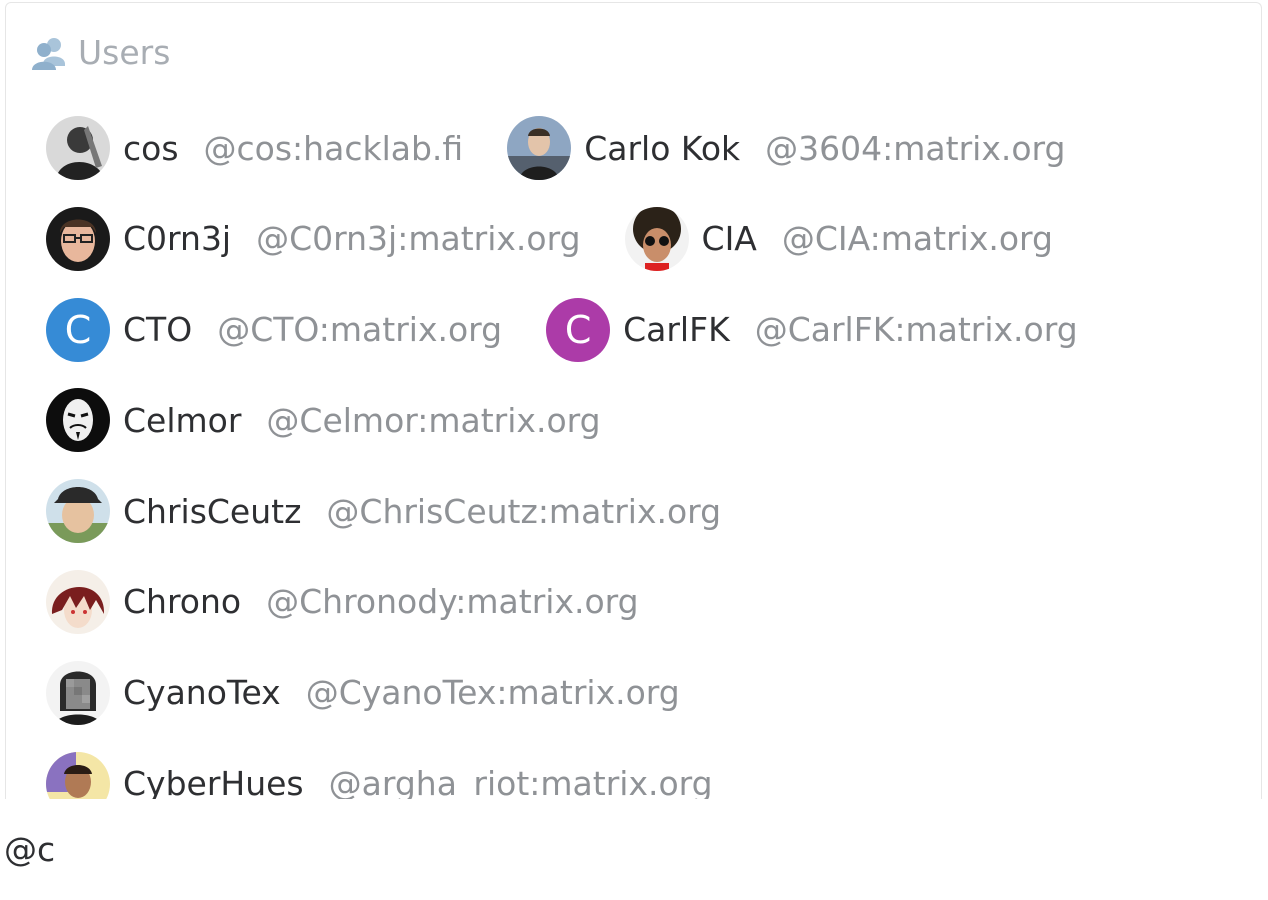 The width and height of the screenshot is (1268, 900). I want to click on user-display-name: CyberHues, so click(213, 781).